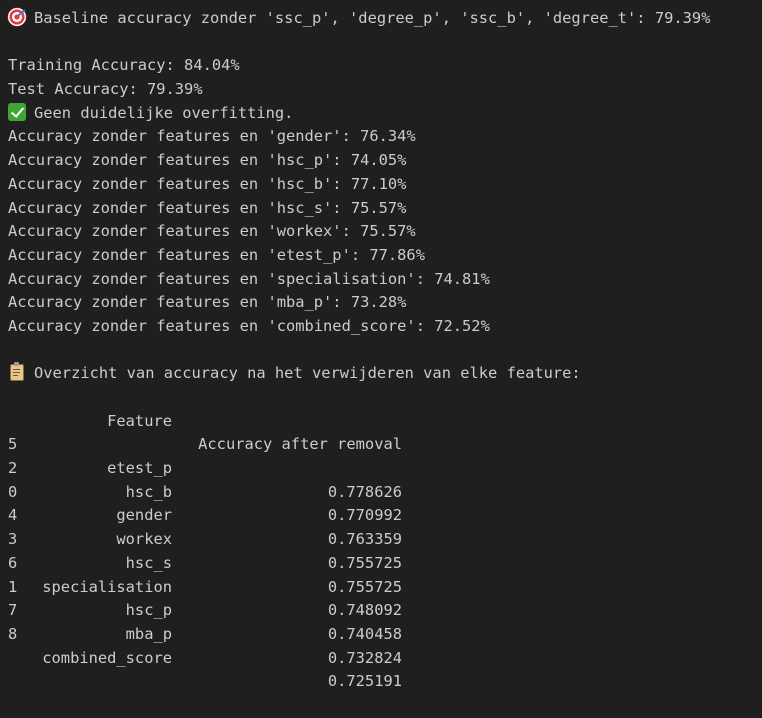  Describe the element at coordinates (385, 573) in the screenshot. I see `table-row: 6 specialisation 0.748092` at that location.